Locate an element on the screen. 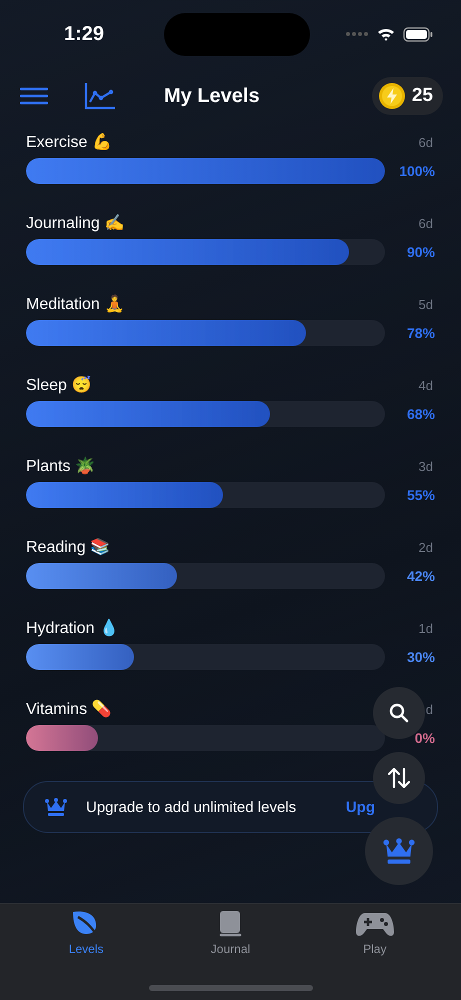  status-time: 1:29 is located at coordinates (84, 34).